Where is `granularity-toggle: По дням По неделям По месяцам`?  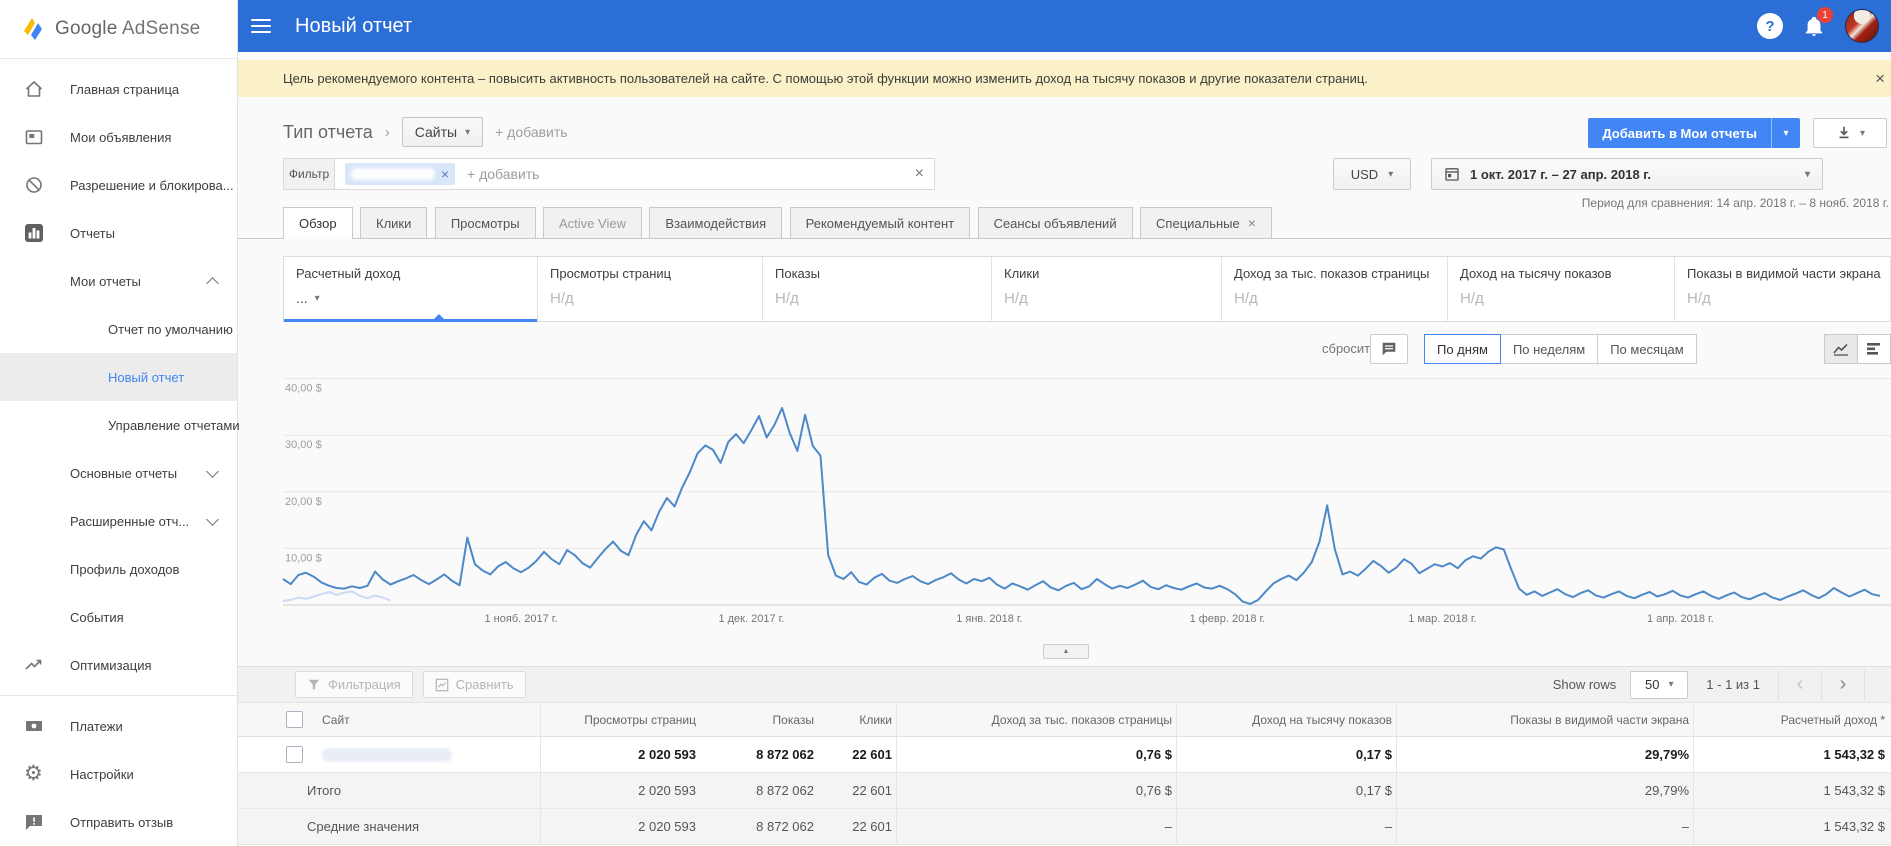
granularity-toggle: По дням По неделям По месяцам is located at coordinates (1560, 349).